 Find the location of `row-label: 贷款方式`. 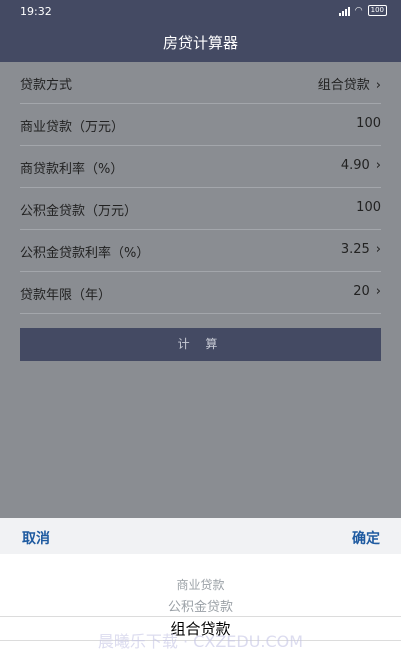

row-label: 贷款方式 is located at coordinates (46, 85).